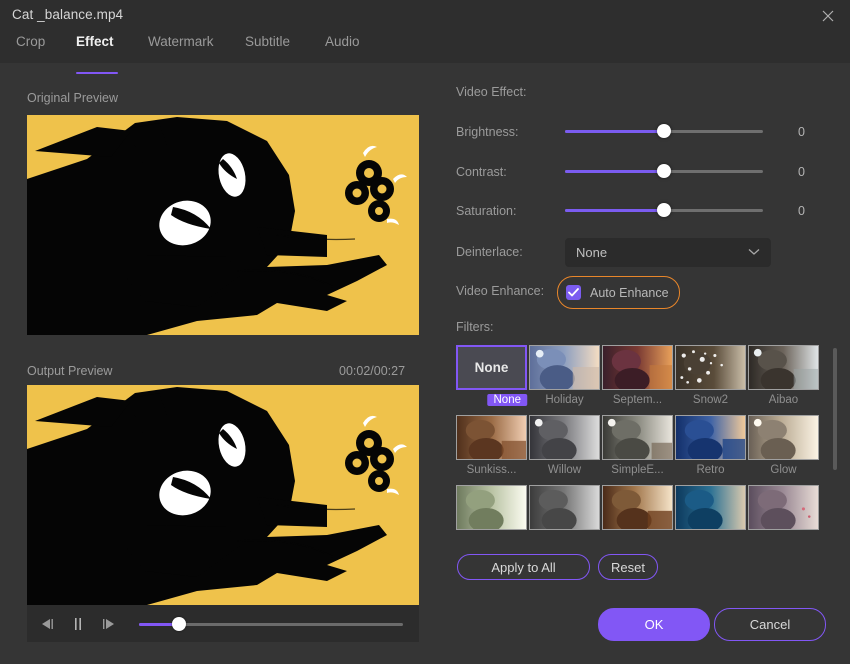 This screenshot has width=850, height=664. I want to click on original-preview-label: Original Preview, so click(73, 98).